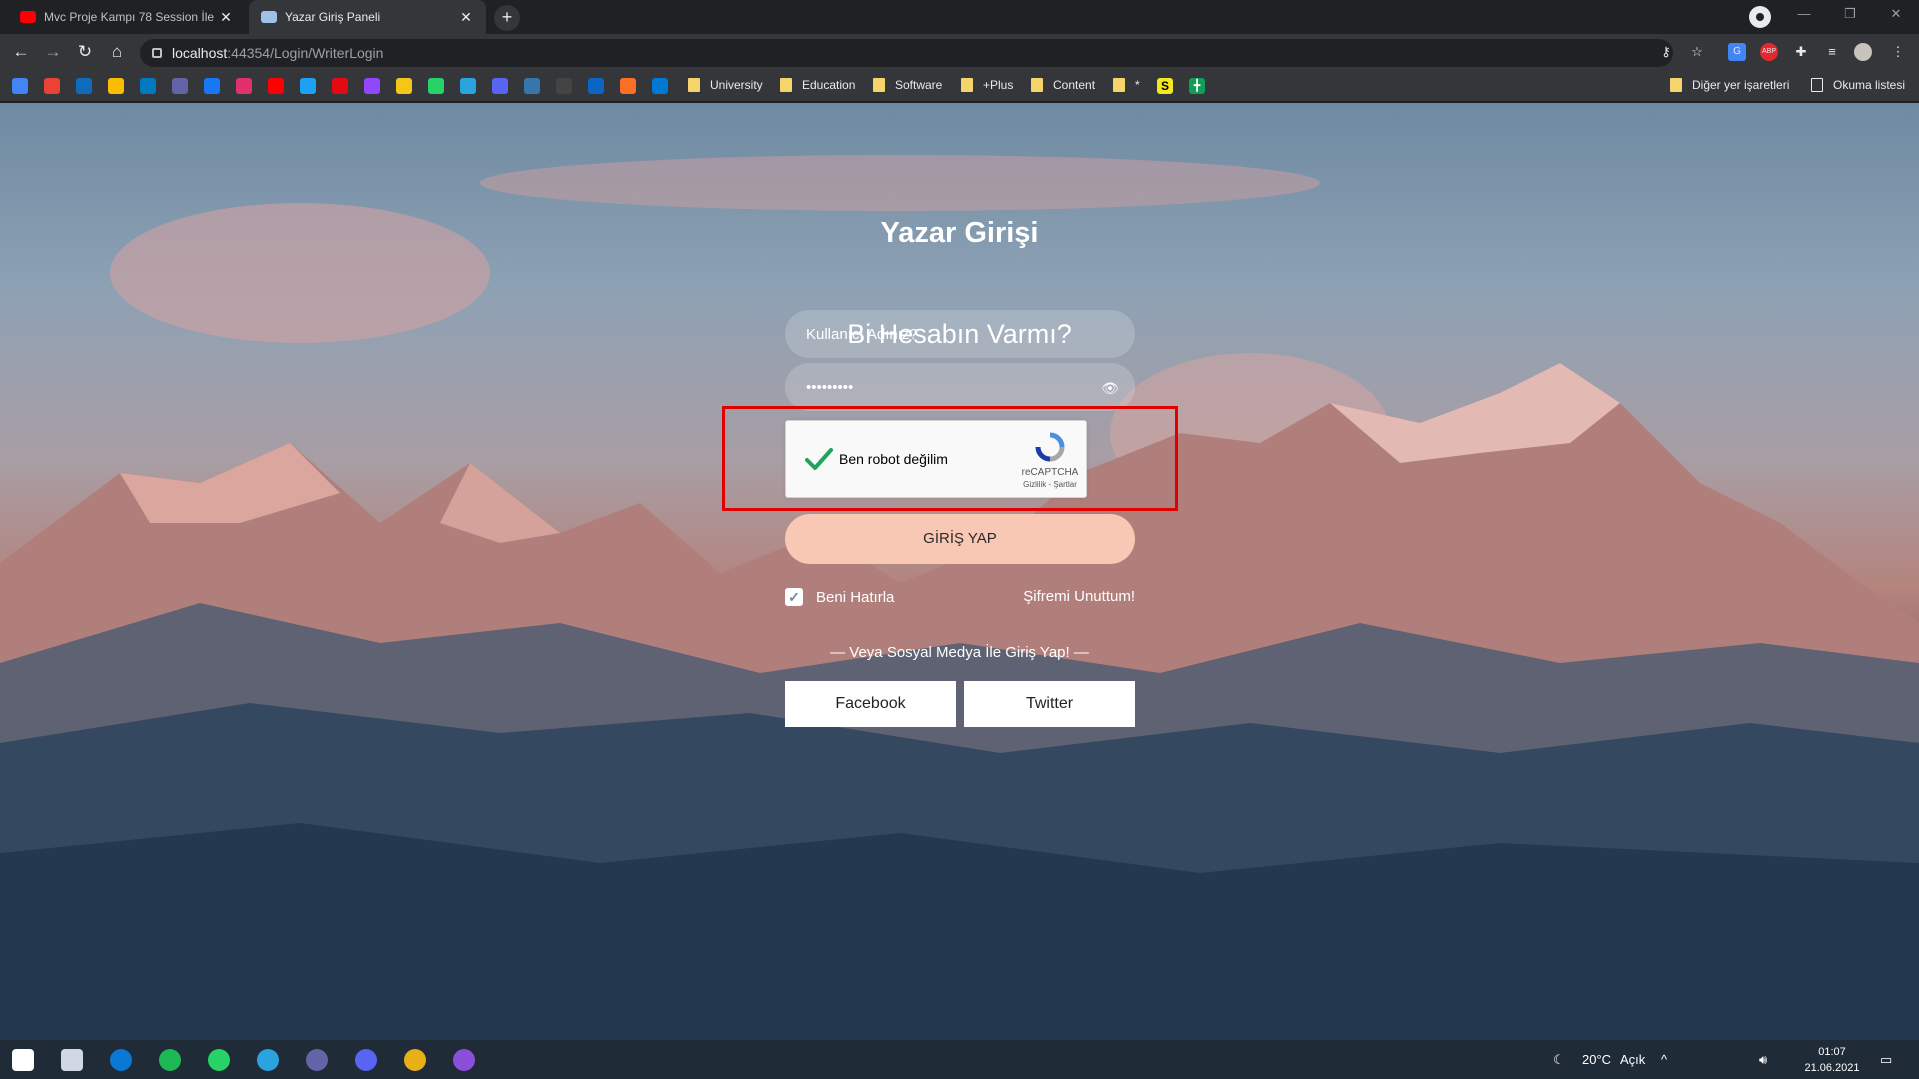 Image resolution: width=1919 pixels, height=1079 pixels. What do you see at coordinates (855, 597) in the screenshot?
I see `remember-me-label: Beni Hatırla` at bounding box center [855, 597].